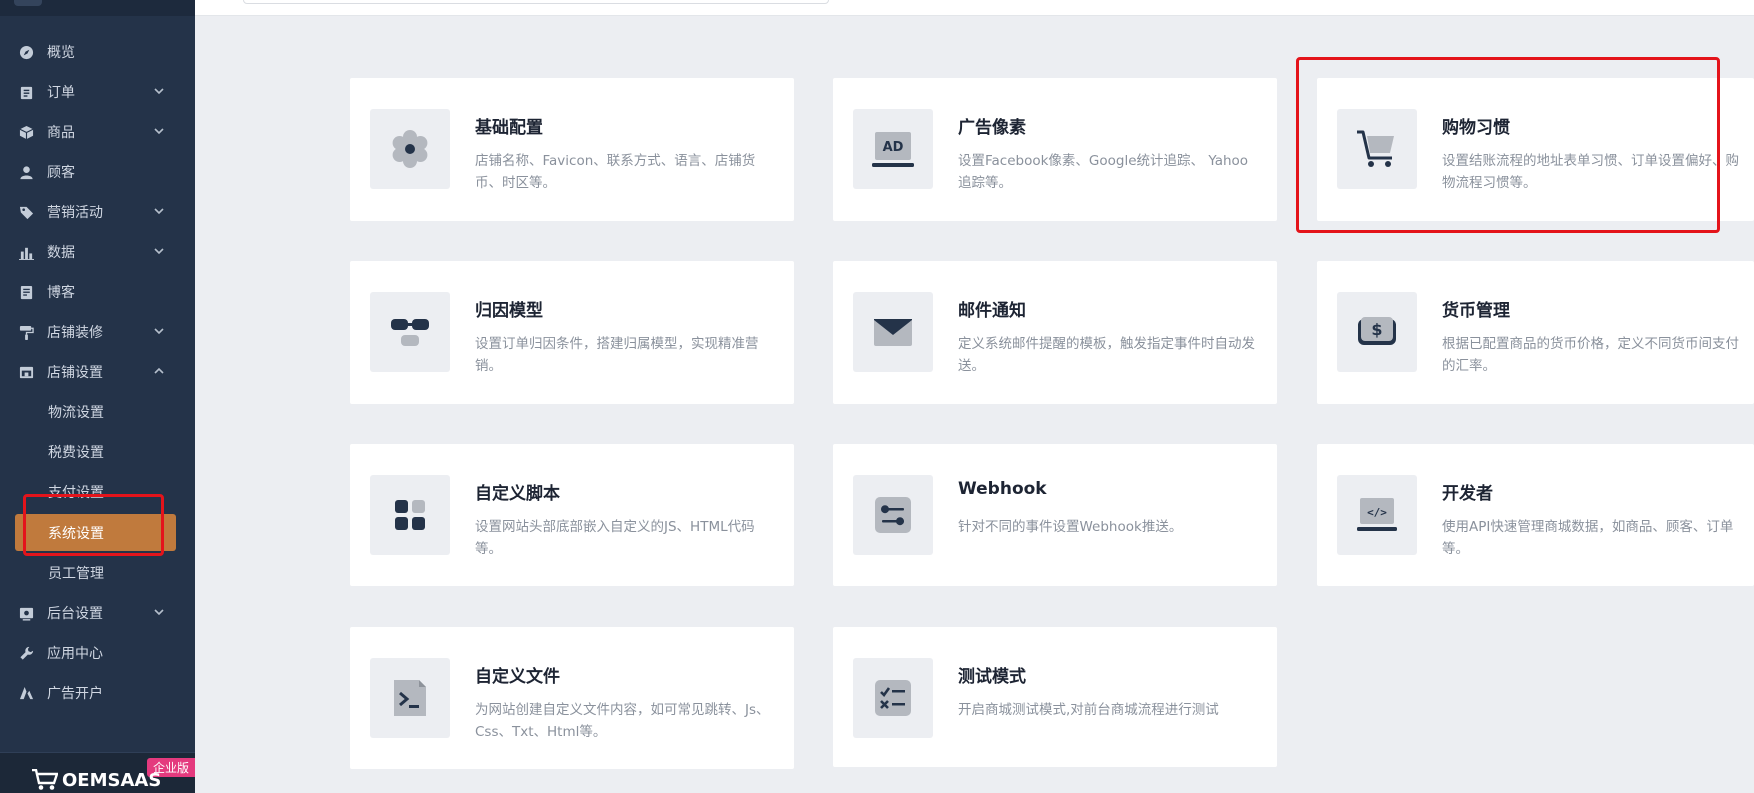 The image size is (1754, 793). I want to click on card-title: 邮件通知, so click(992, 311).